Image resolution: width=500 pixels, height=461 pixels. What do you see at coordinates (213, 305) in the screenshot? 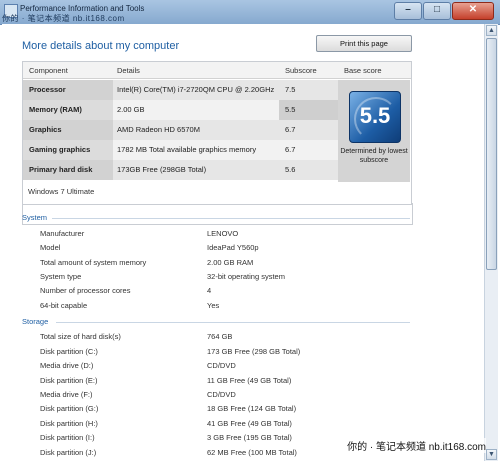
I see `property-value: Yes` at bounding box center [213, 305].